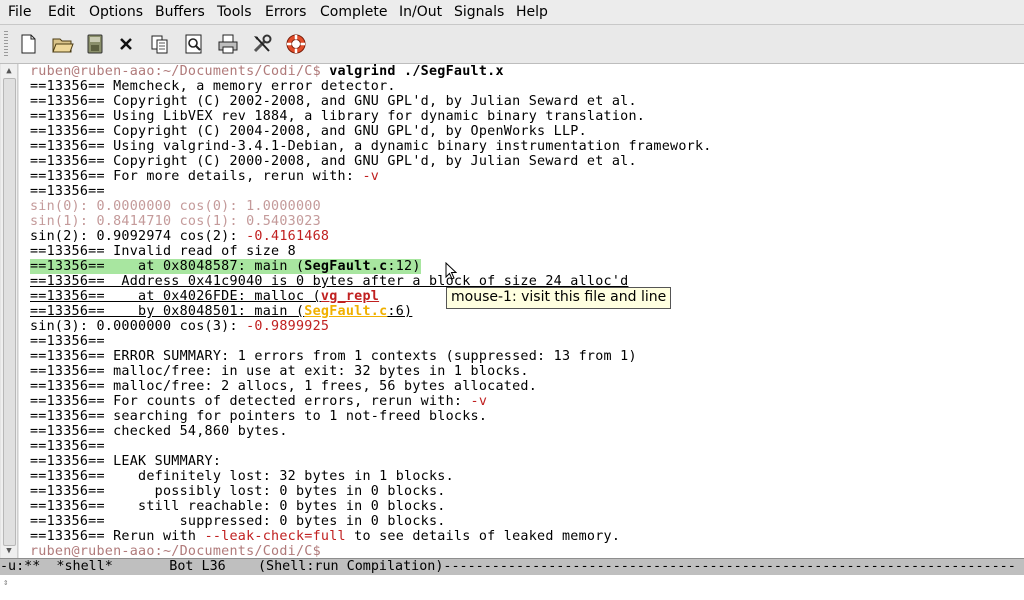 The width and height of the screenshot is (1024, 600). I want to click on output-text: ==13356== checked 54,860 bytes., so click(159, 431).